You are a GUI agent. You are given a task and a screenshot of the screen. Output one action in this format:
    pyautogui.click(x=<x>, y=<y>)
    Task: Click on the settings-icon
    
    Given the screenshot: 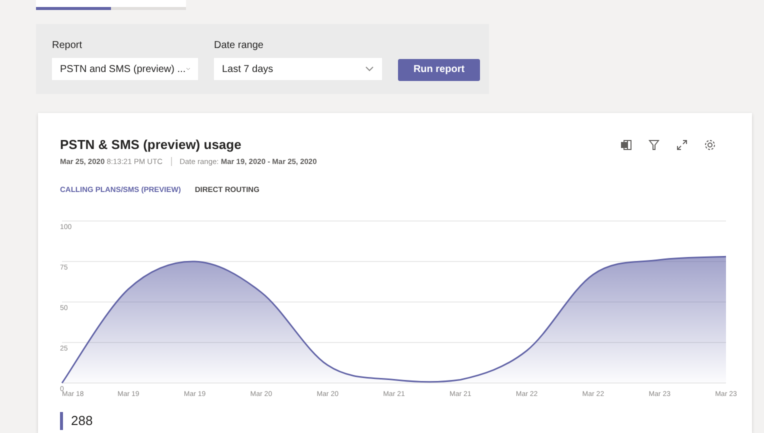 What is the action you would take?
    pyautogui.click(x=710, y=145)
    